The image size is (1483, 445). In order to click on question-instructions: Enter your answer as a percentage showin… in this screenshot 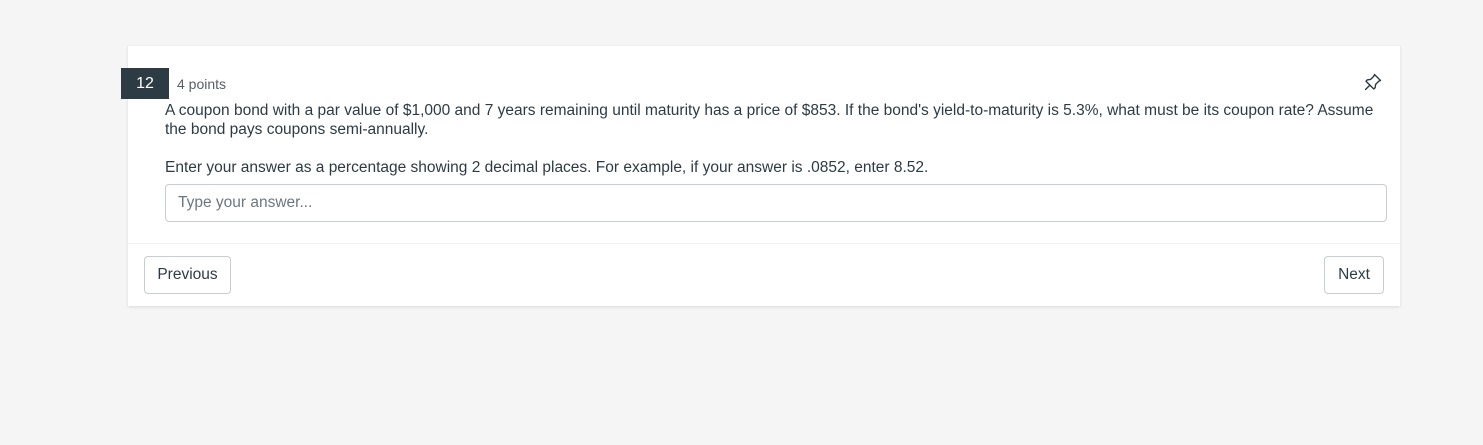, I will do `click(547, 167)`.